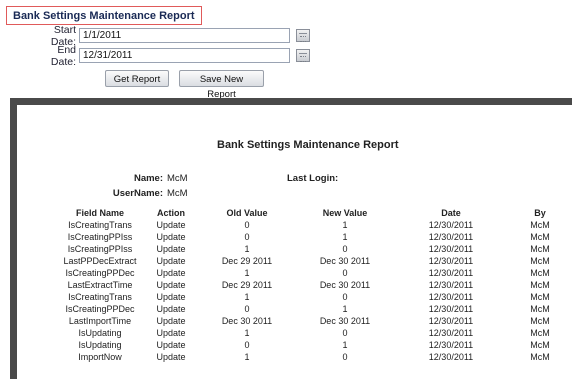 The image size is (572, 379). I want to click on end-date-row: End Date:, so click(53, 56).